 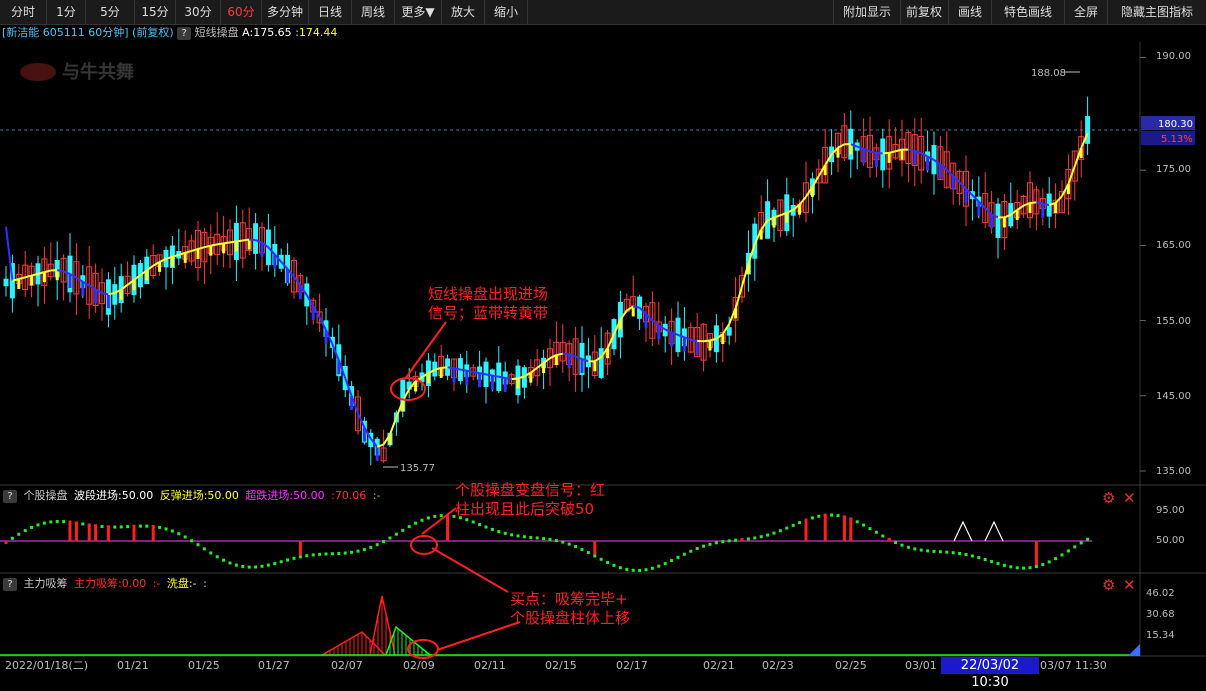 What do you see at coordinates (1108, 585) in the screenshot?
I see `pane3-settings-icon: ⚙` at bounding box center [1108, 585].